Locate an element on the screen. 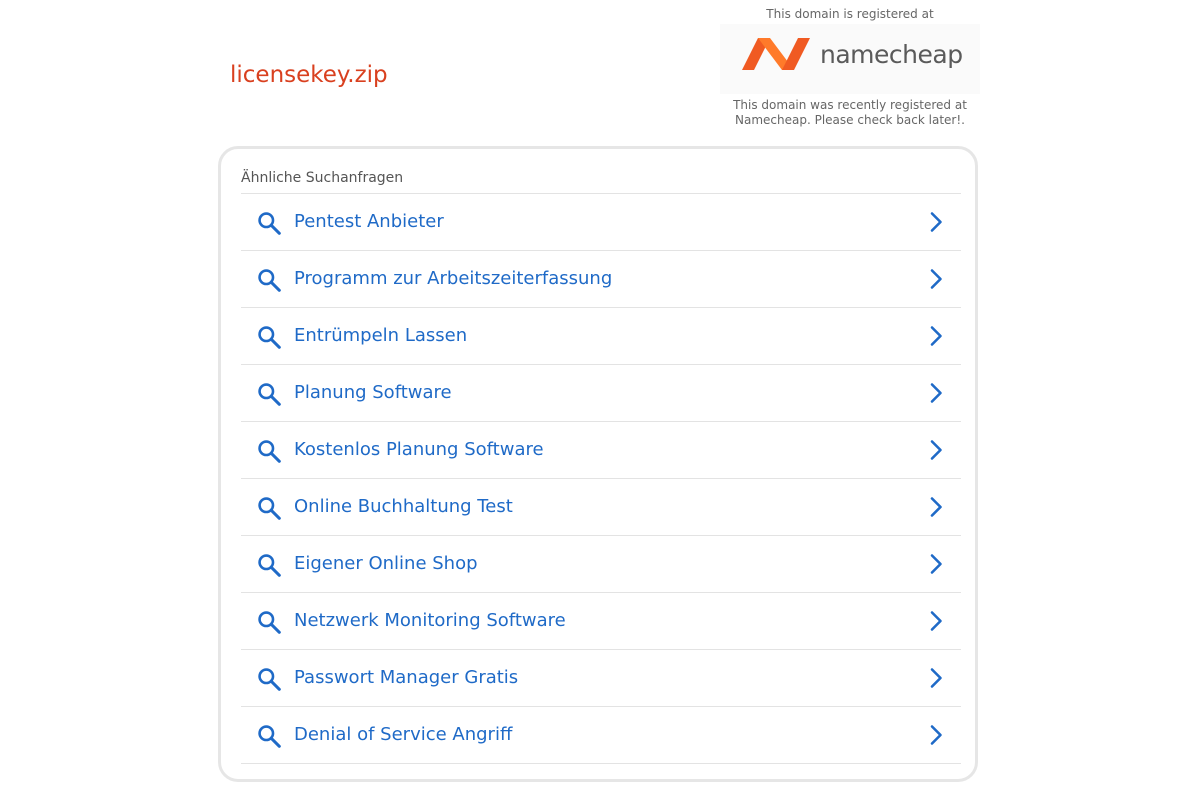 This screenshot has width=1200, height=800. related-search-label: Online Buchhaltung Test is located at coordinates (403, 506).